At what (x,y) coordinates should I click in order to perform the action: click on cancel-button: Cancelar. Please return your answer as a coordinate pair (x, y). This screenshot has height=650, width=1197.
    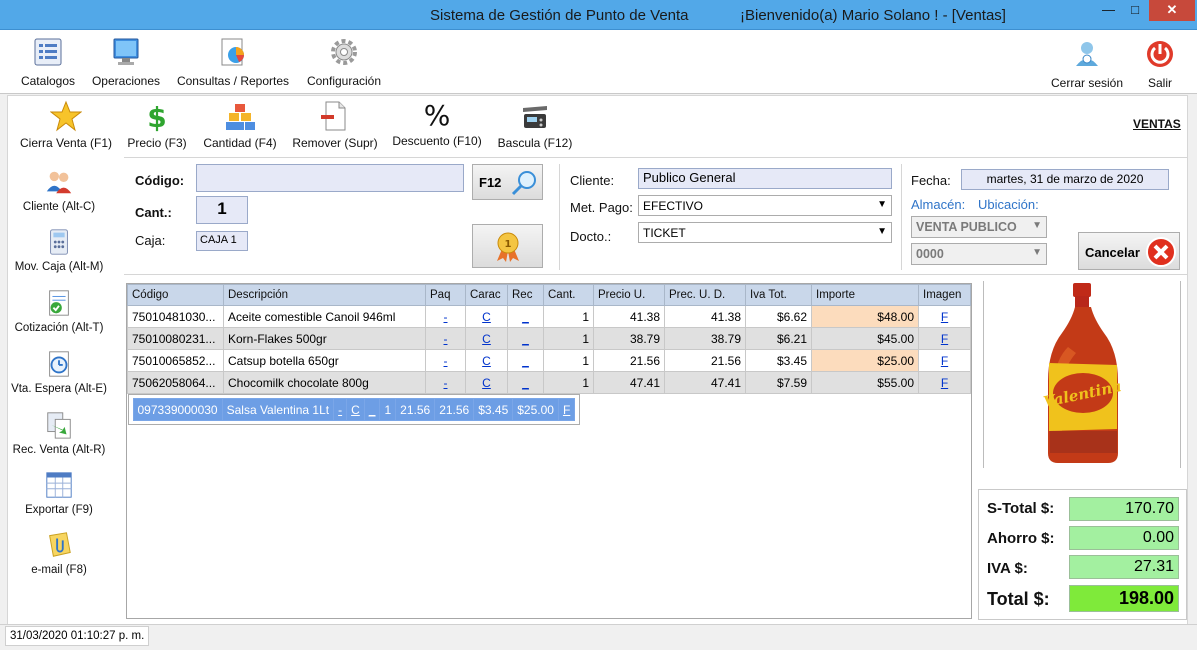
    Looking at the image, I should click on (1129, 251).